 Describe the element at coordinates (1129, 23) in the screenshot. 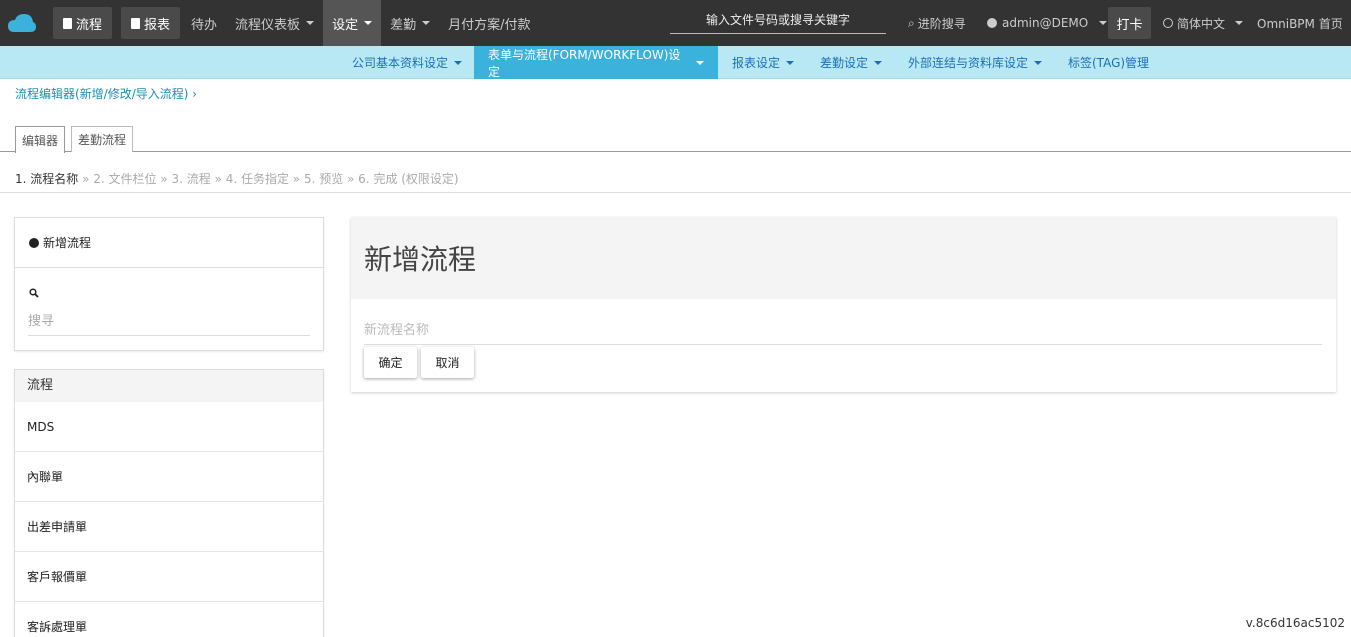

I see `clock-in-button: 打卡` at that location.